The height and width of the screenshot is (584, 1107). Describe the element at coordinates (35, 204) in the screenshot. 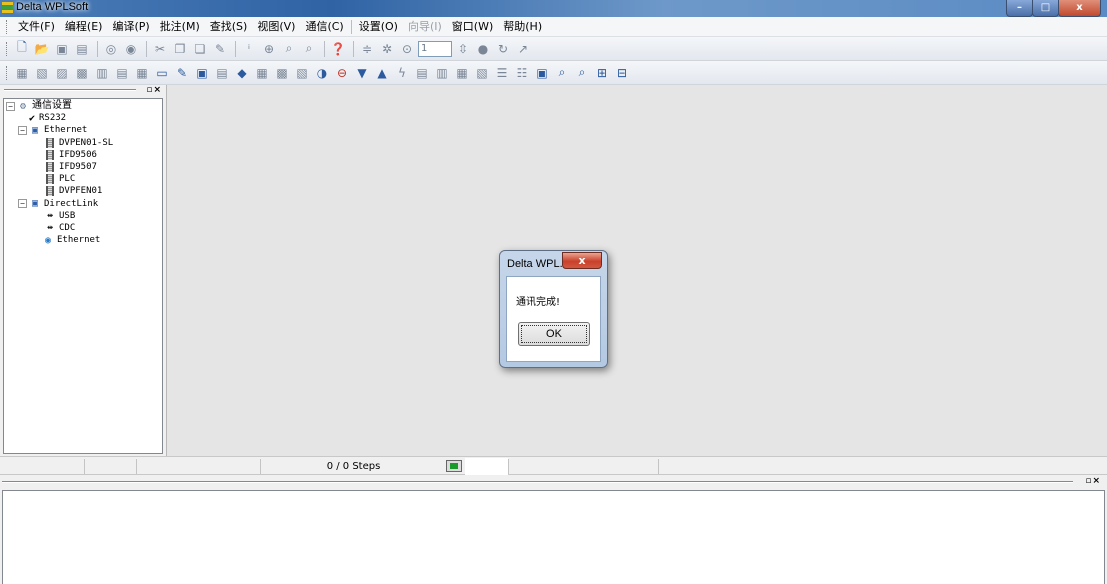

I see `directlink-icon: ▣` at that location.